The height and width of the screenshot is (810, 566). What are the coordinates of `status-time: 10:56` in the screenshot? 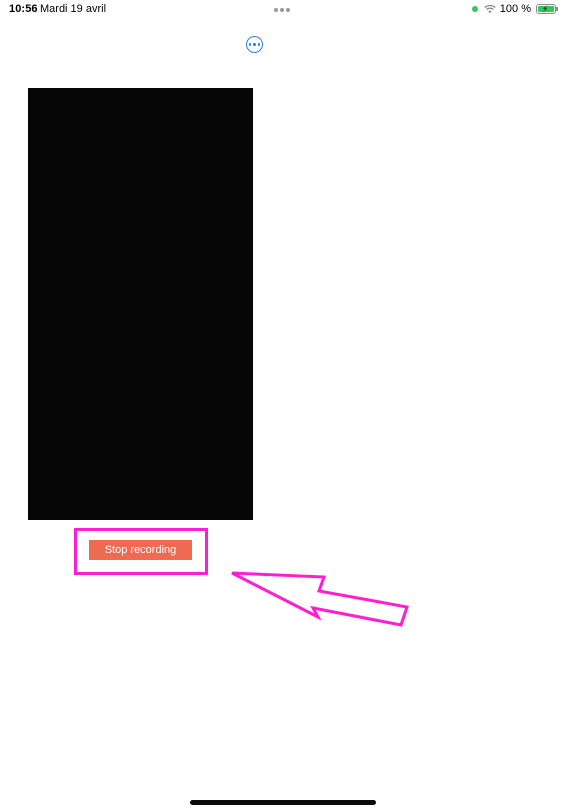 It's located at (23, 9).